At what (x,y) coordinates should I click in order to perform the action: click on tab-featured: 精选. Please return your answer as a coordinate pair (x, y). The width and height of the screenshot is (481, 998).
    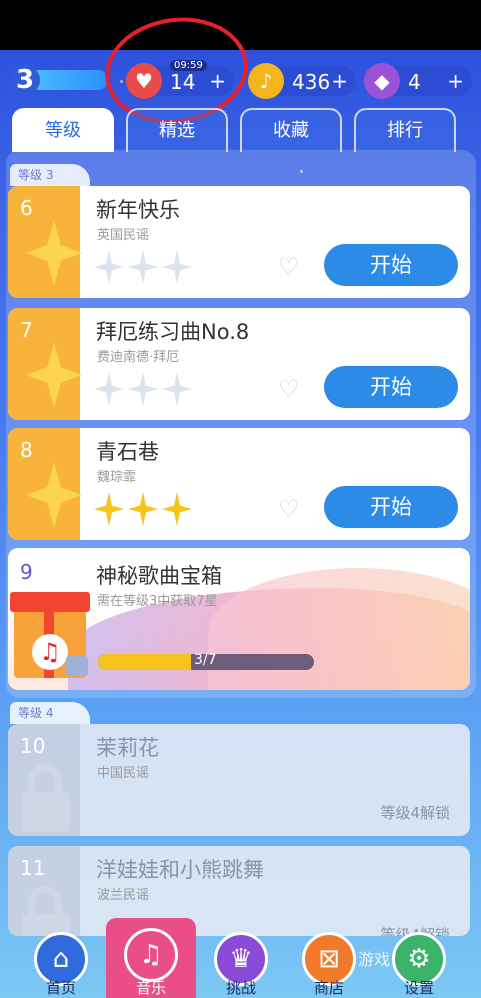
    Looking at the image, I should click on (177, 130).